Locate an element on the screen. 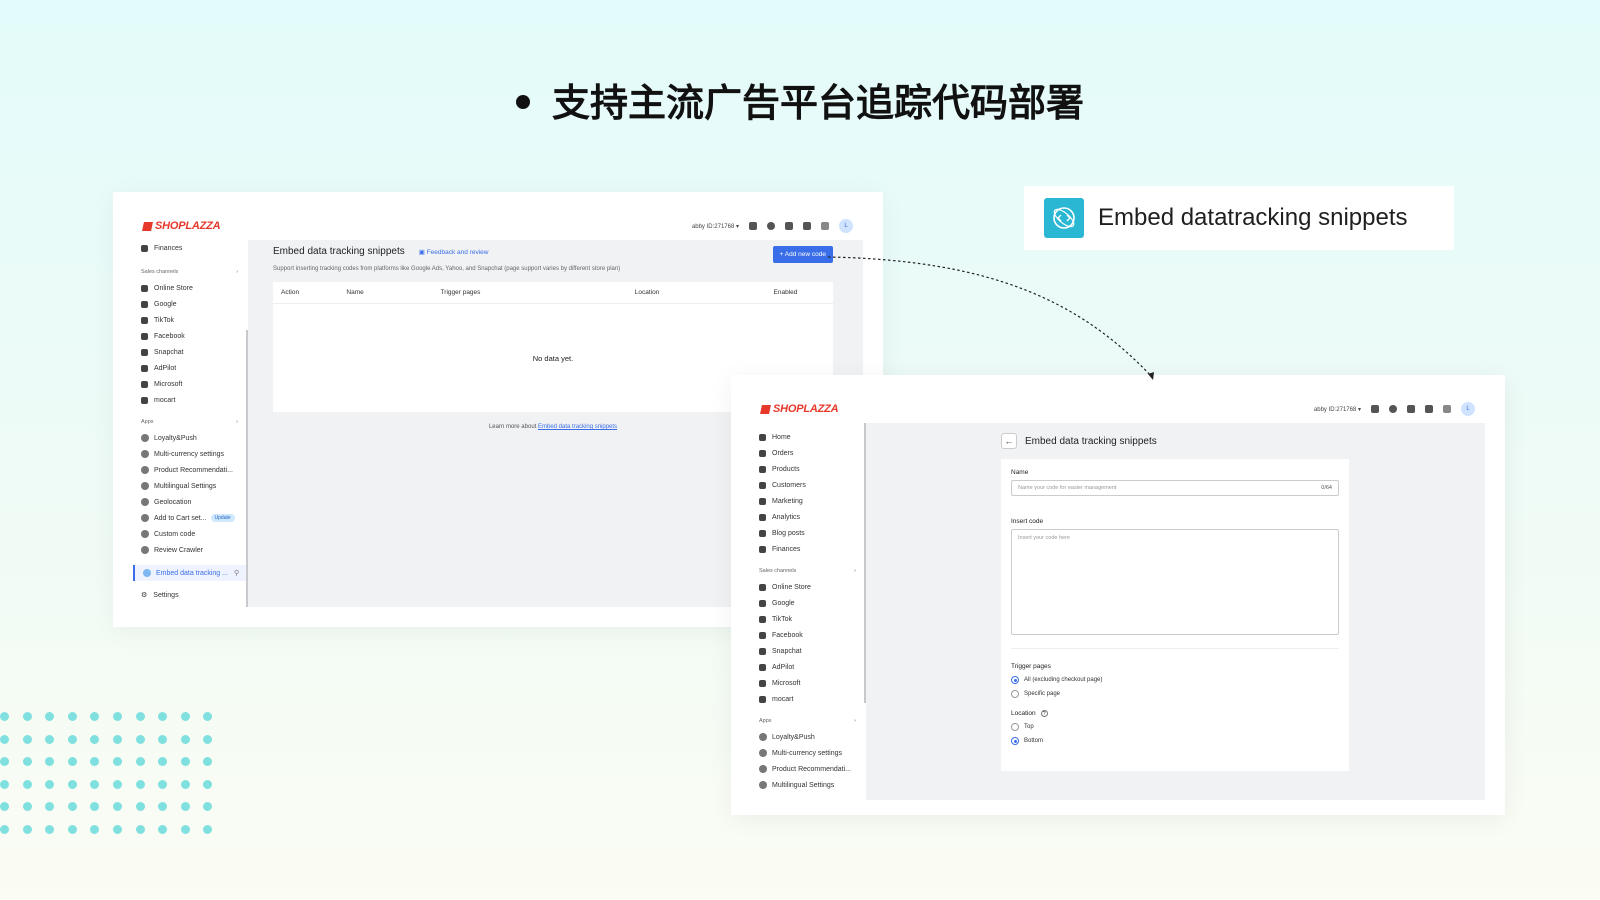  sidebar-item-settings: ⚙ Settings is located at coordinates (190, 595).